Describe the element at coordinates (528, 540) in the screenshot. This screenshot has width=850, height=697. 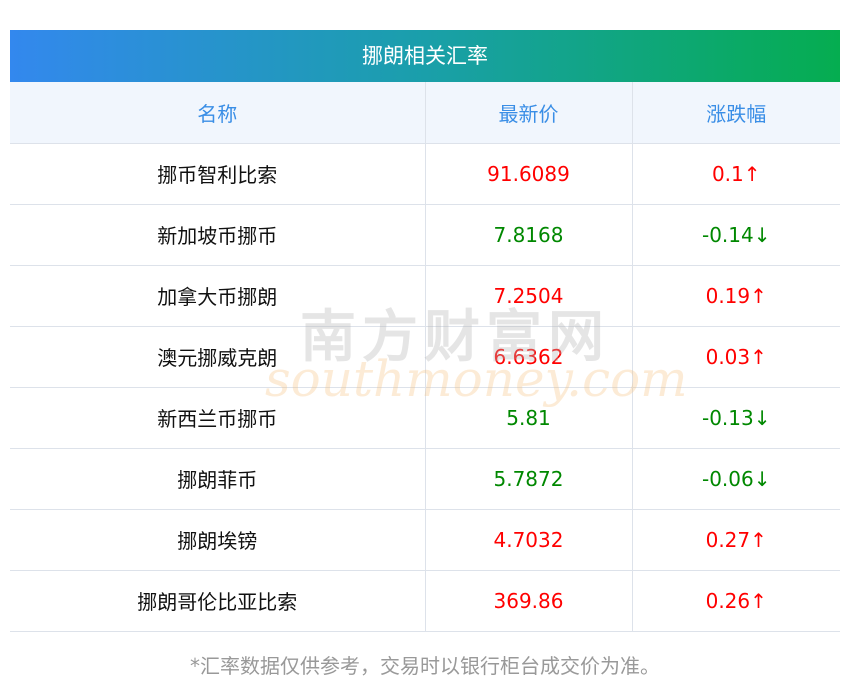
I see `latest-price: 4.7032` at that location.